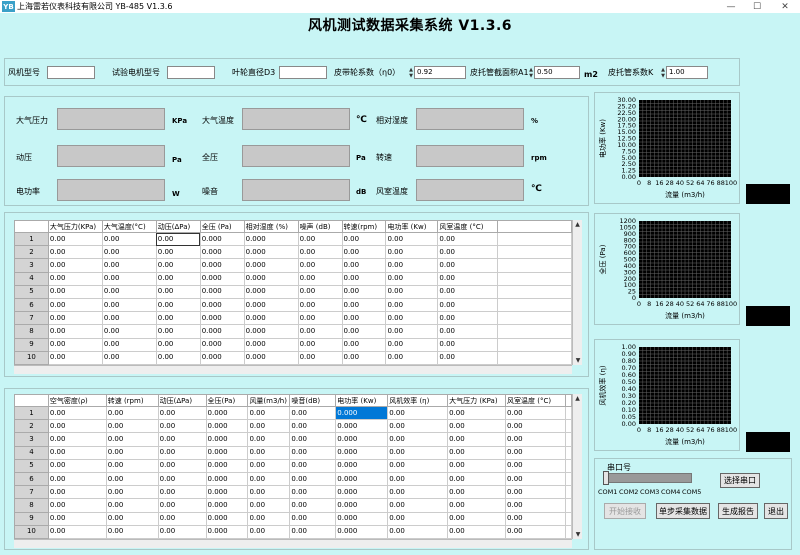  Describe the element at coordinates (535, 400) in the screenshot. I see `column-header: 风室温度 (°C)` at that location.